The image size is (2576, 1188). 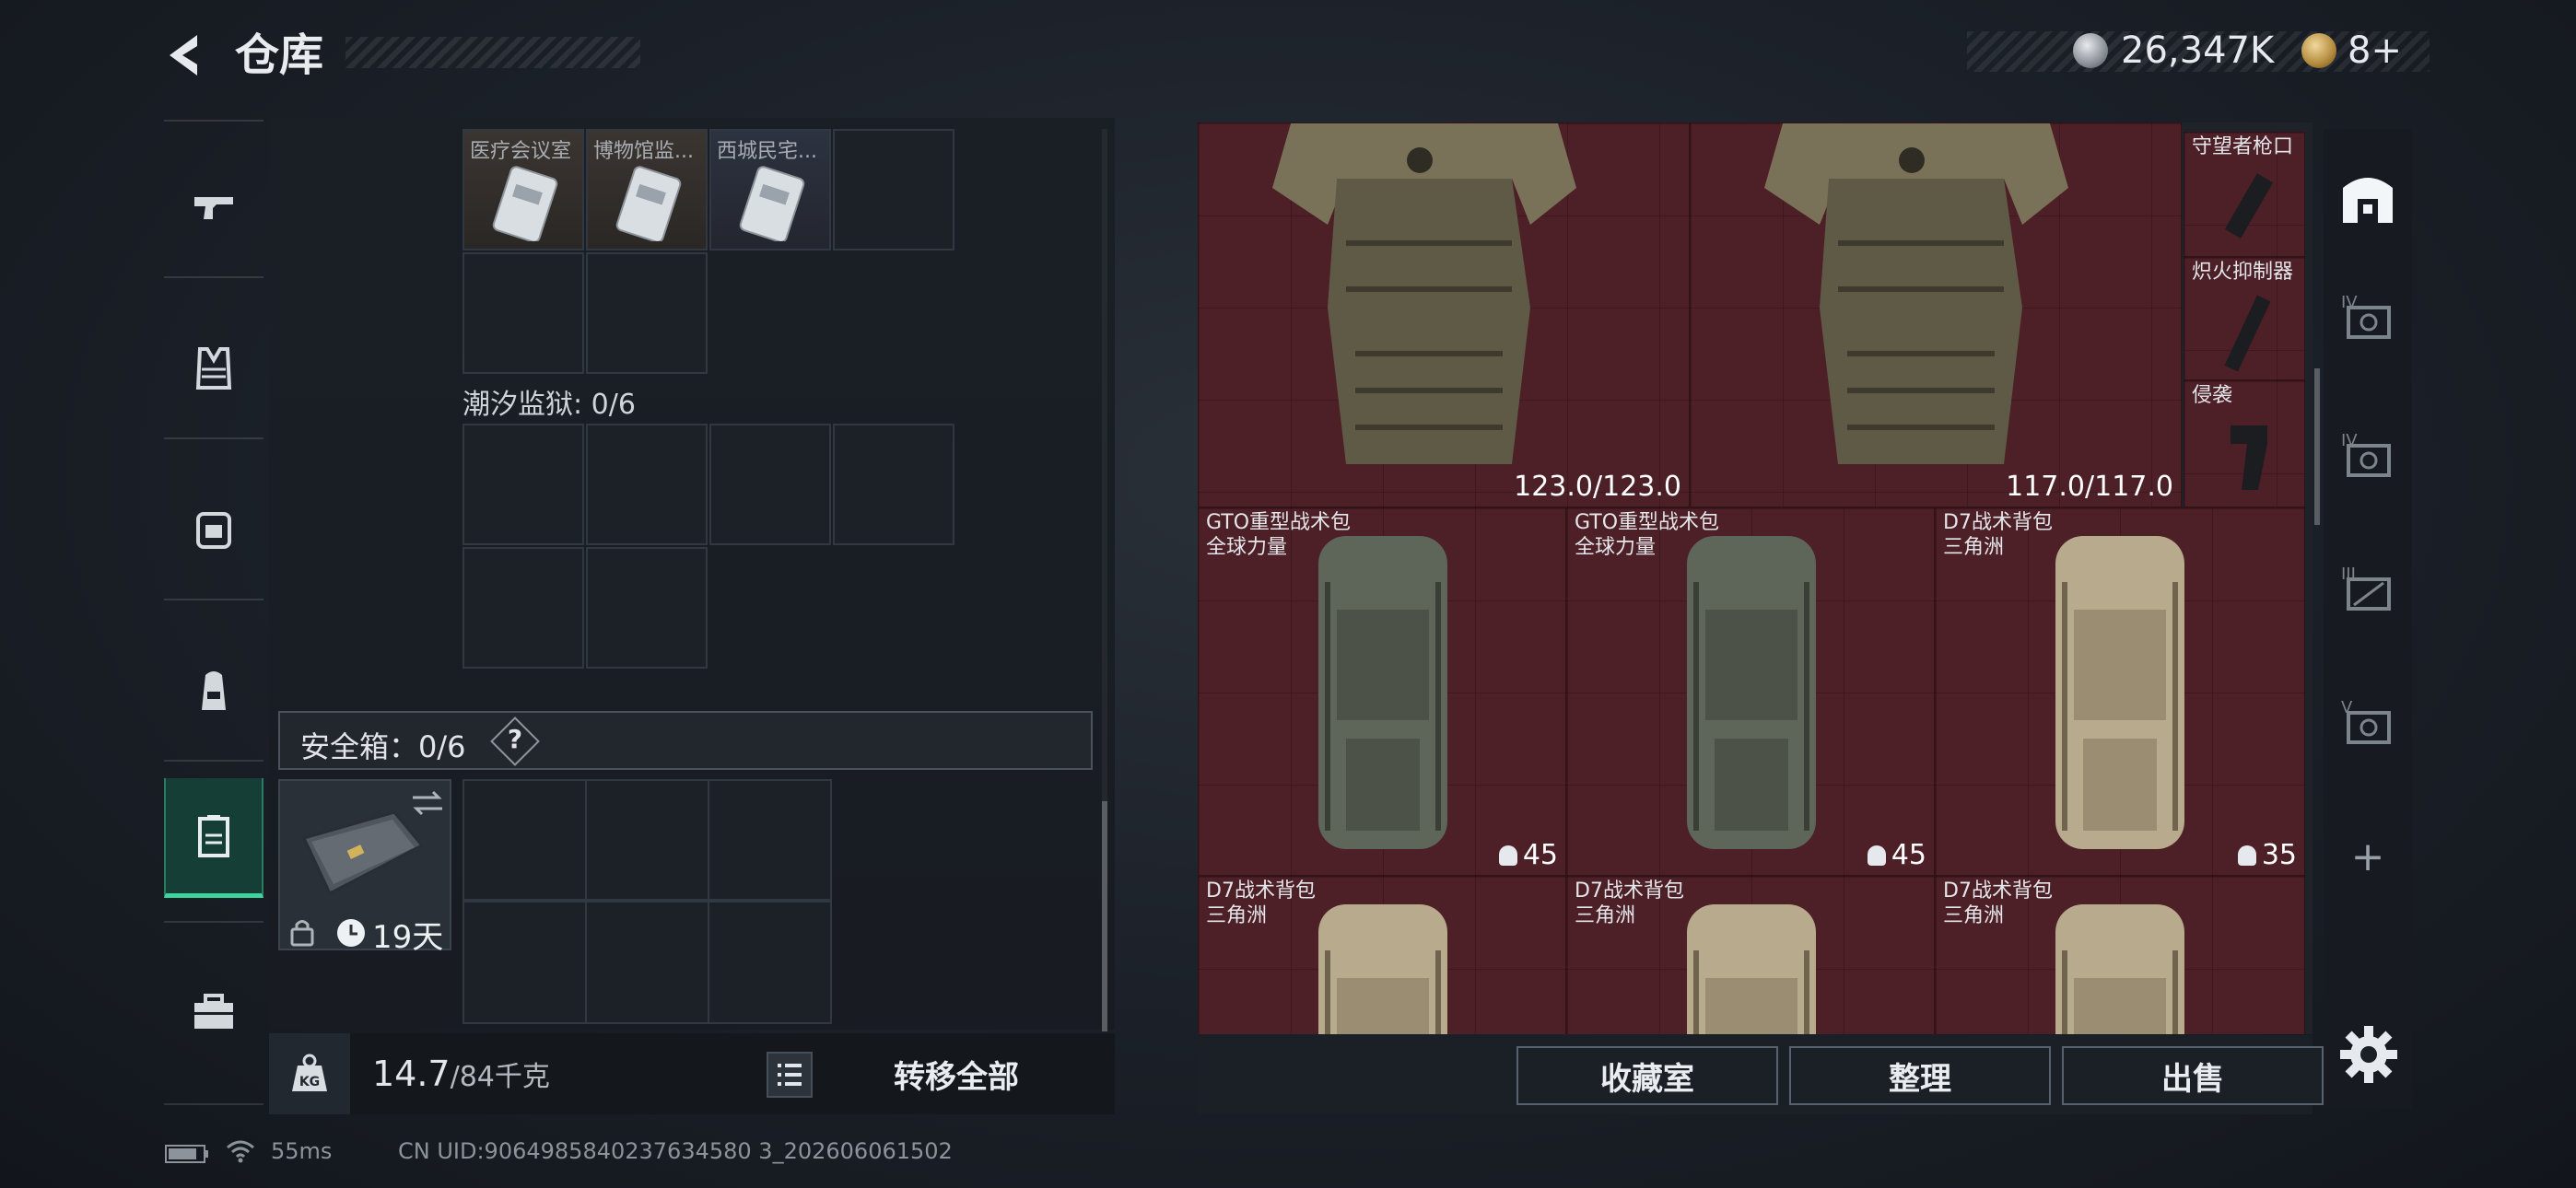 What do you see at coordinates (2249, 457) in the screenshot?
I see `grip-icon` at bounding box center [2249, 457].